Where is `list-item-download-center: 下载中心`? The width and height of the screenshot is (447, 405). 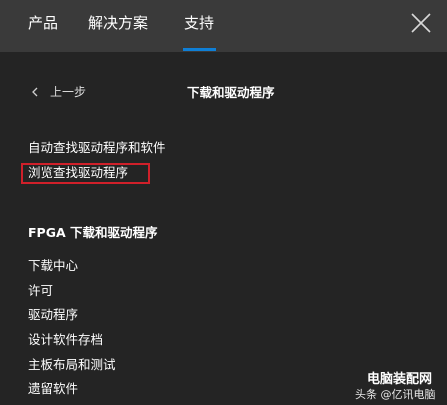
list-item-download-center: 下载中心 is located at coordinates (53, 266).